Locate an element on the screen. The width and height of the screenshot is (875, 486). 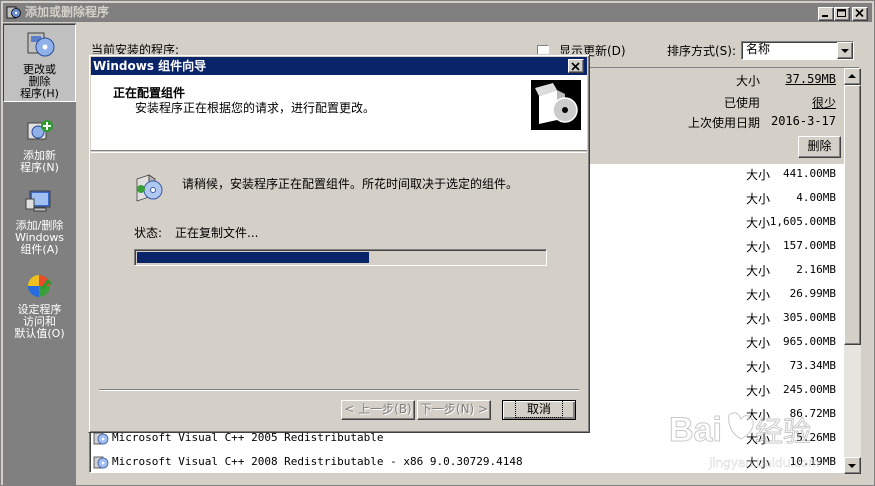
wizard-title-bar: Windows 组件向导 is located at coordinates (339, 66).